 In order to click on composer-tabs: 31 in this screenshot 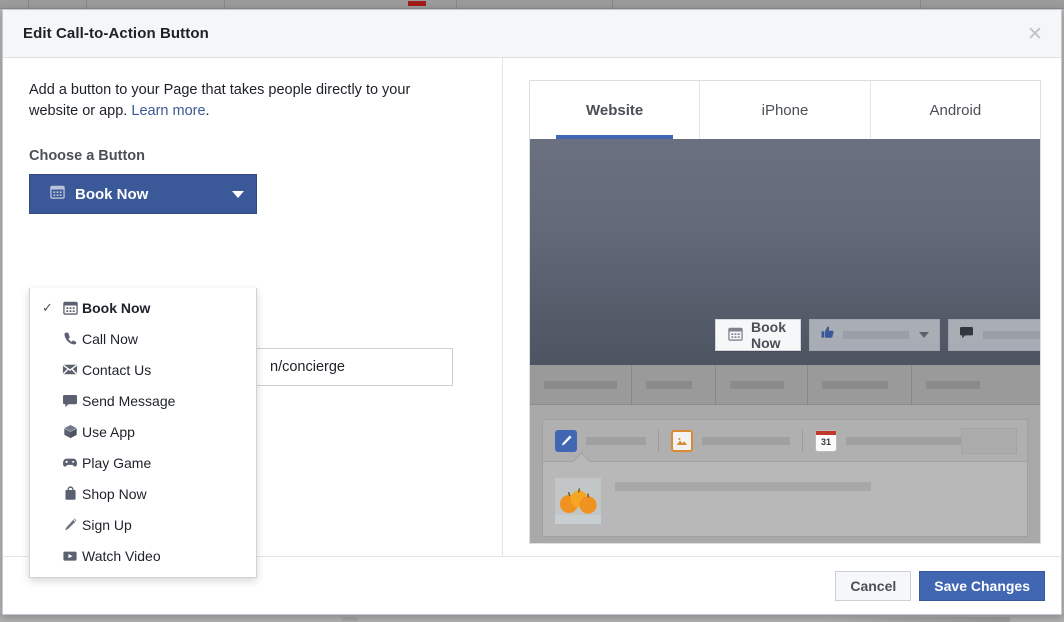, I will do `click(785, 445)`.